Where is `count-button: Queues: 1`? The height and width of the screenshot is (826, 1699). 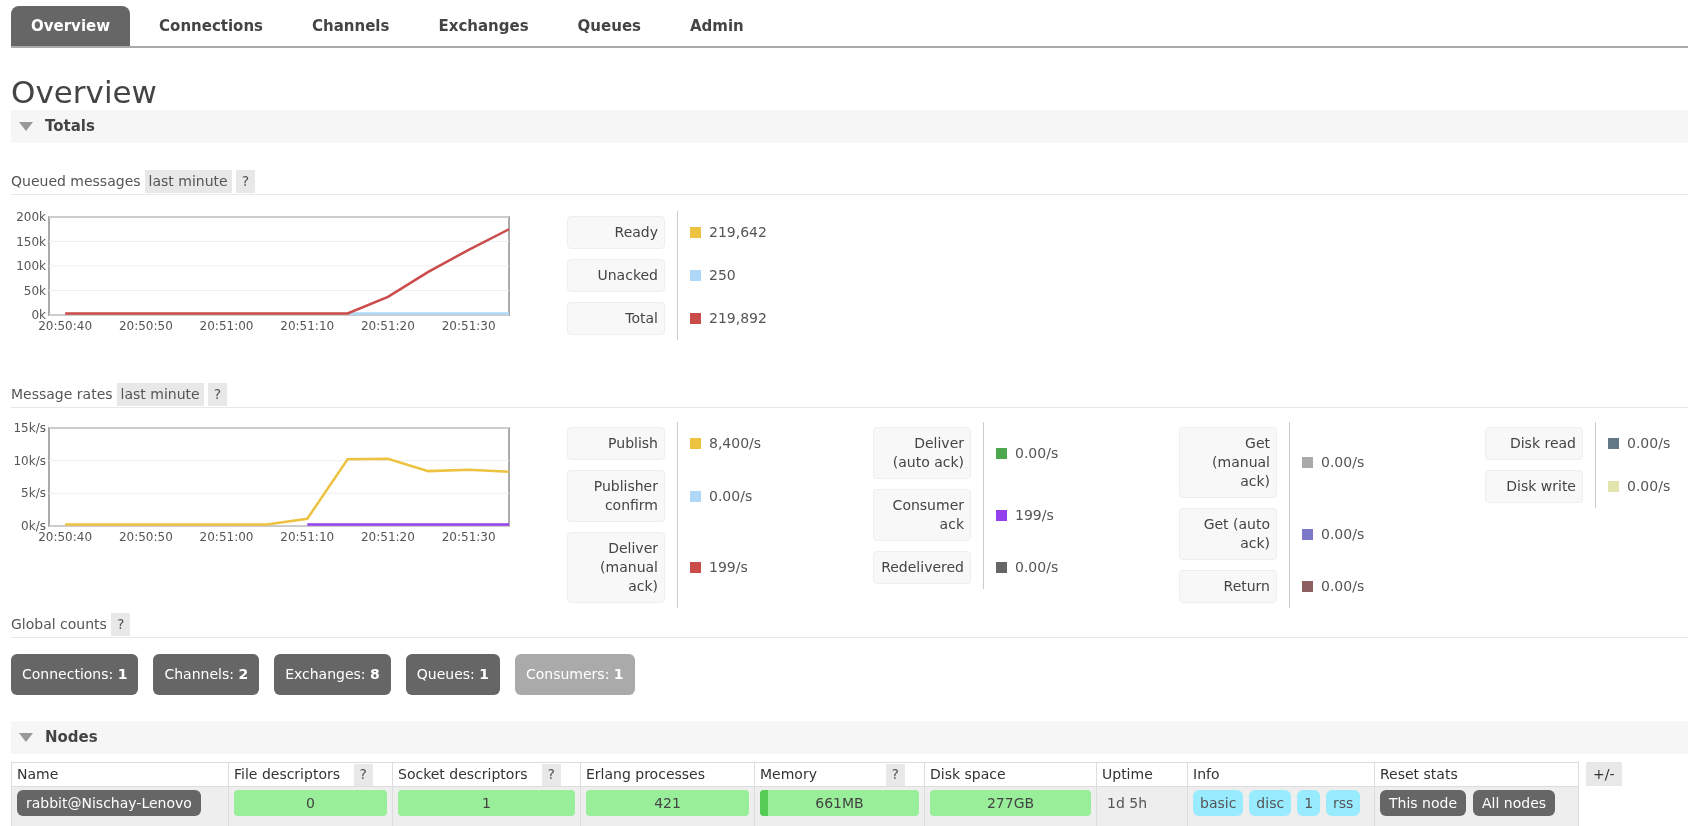 count-button: Queues: 1 is located at coordinates (452, 674).